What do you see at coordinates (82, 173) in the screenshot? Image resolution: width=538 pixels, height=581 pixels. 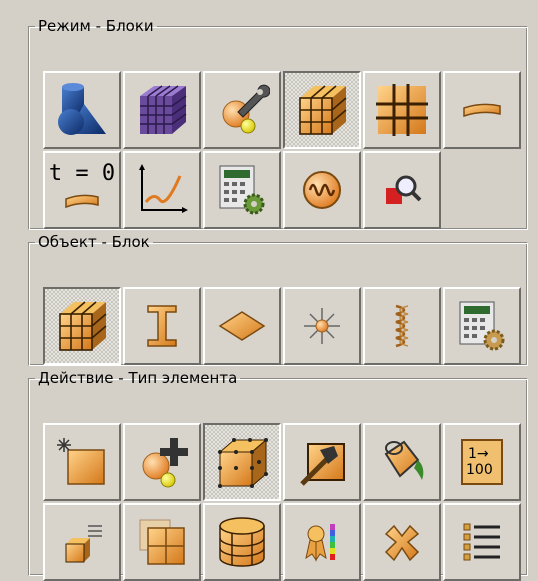 I see `time-zero-label: t = 0` at bounding box center [82, 173].